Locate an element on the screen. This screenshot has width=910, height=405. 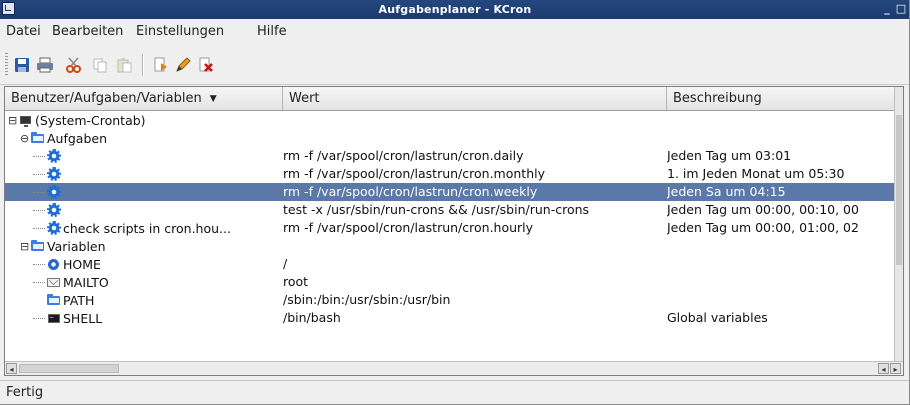
mail-icon is located at coordinates (54, 282).